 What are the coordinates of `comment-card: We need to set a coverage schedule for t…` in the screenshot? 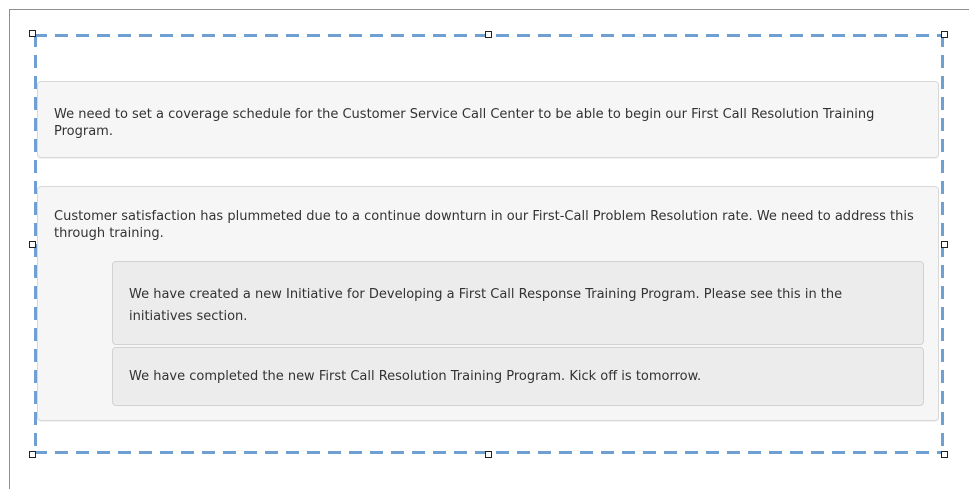 It's located at (488, 119).